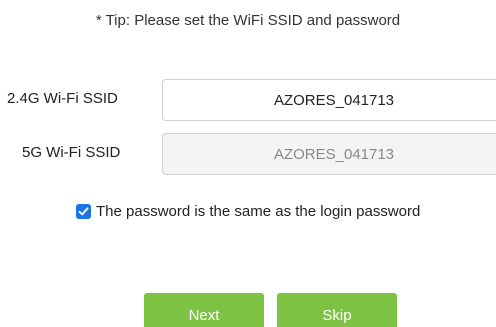  What do you see at coordinates (71, 152) in the screenshot?
I see `ssid-5-label: 5G Wi-Fi SSID` at bounding box center [71, 152].